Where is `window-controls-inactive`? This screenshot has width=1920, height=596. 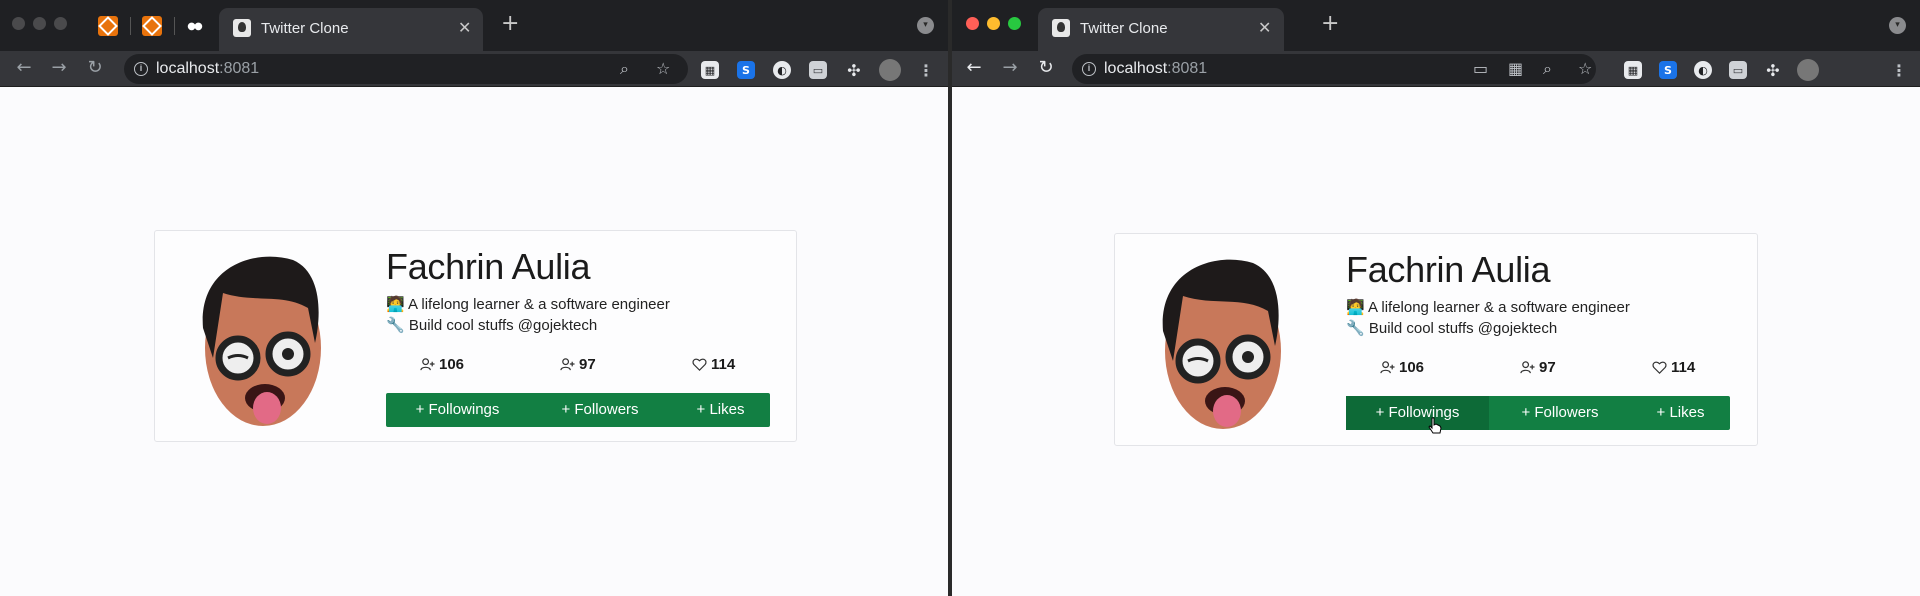
window-controls-inactive is located at coordinates (39, 23).